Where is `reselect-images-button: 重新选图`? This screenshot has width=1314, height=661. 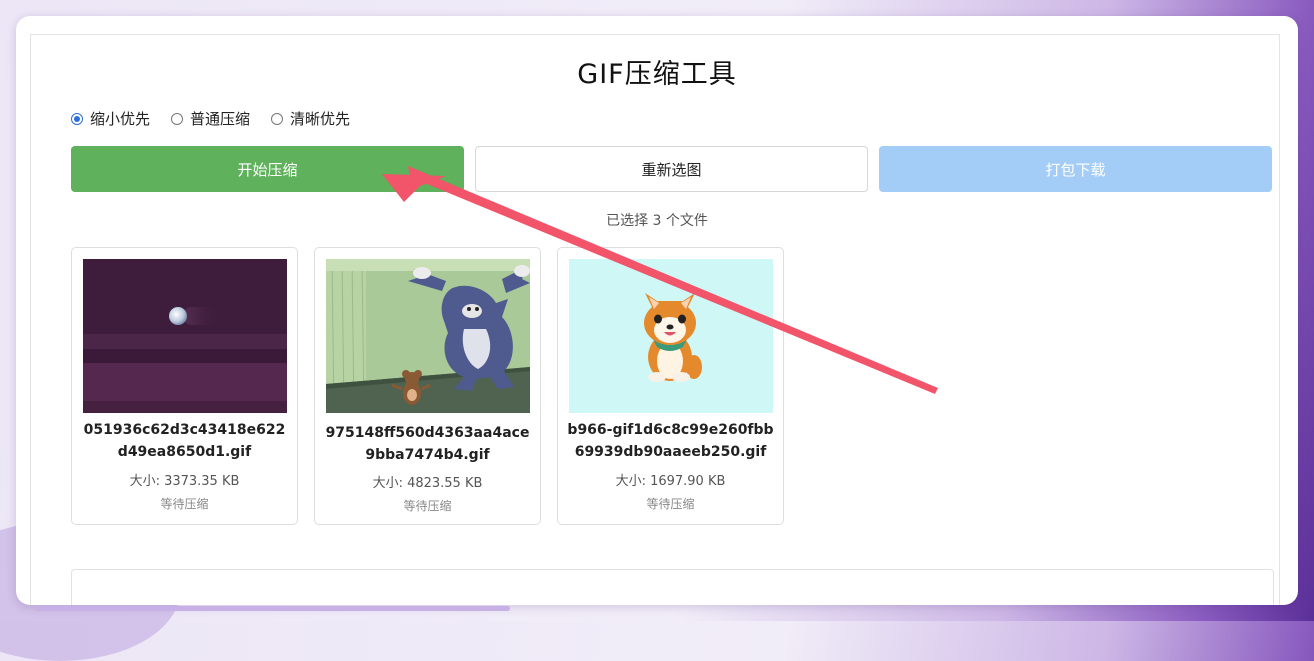 reselect-images-button: 重新选图 is located at coordinates (671, 169).